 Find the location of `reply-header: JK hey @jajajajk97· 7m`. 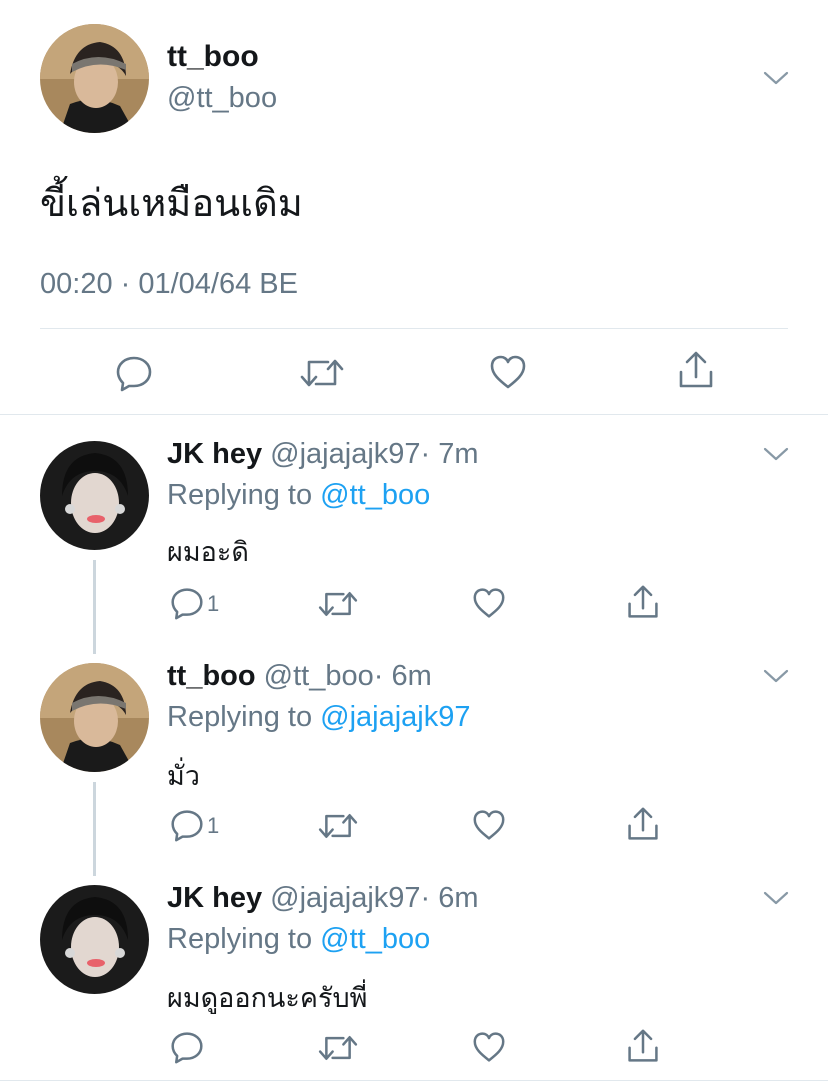

reply-header: JK hey @jajajajk97· 7m is located at coordinates (323, 454).